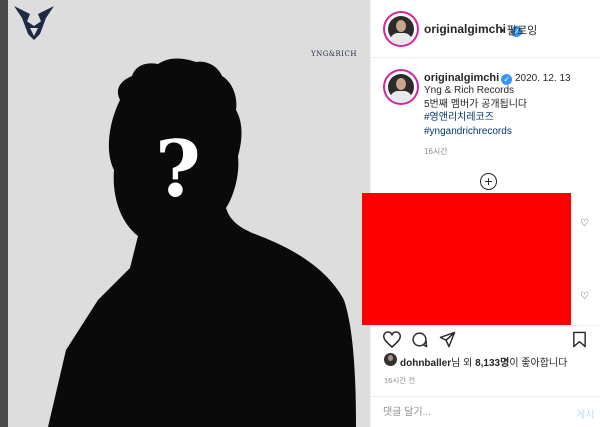  I want to click on following-button: 팔로잉, so click(522, 31).